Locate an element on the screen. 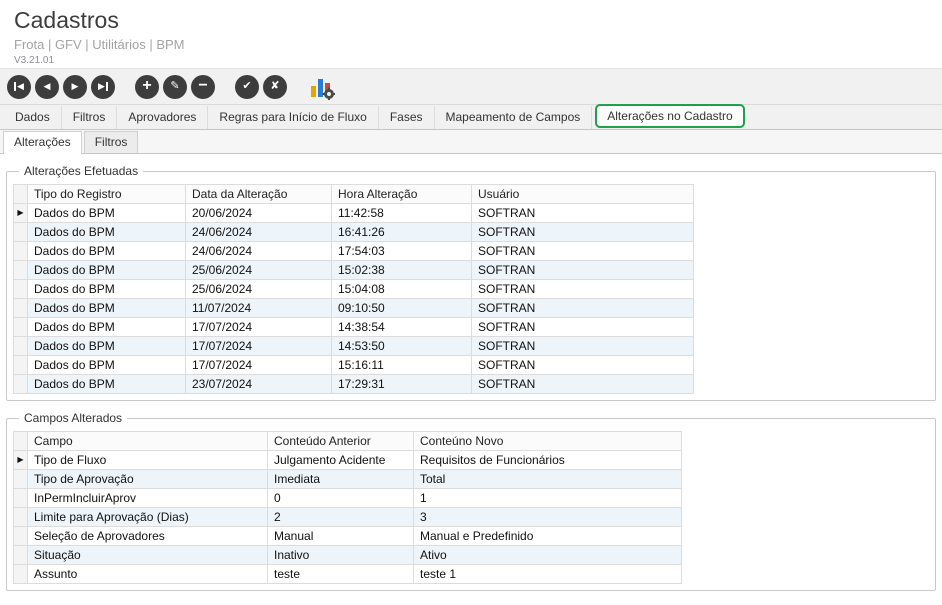 The height and width of the screenshot is (605, 942). last-record-button: ▶ is located at coordinates (103, 86).